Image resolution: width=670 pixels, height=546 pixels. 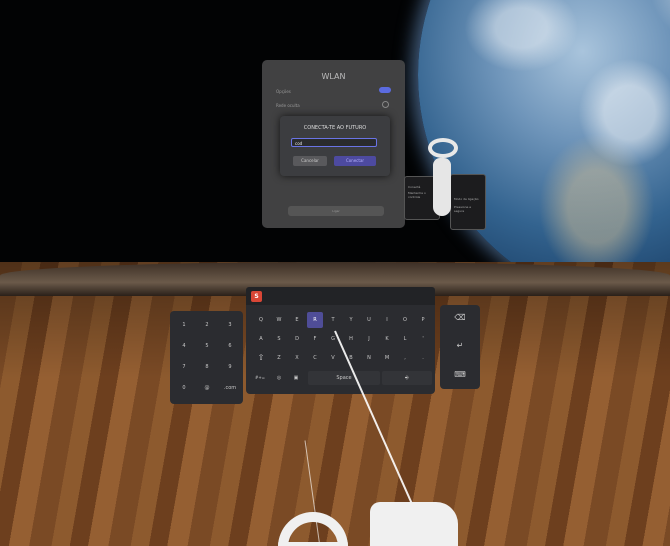 What do you see at coordinates (344, 378) in the screenshot?
I see `space-bar: Space` at bounding box center [344, 378].